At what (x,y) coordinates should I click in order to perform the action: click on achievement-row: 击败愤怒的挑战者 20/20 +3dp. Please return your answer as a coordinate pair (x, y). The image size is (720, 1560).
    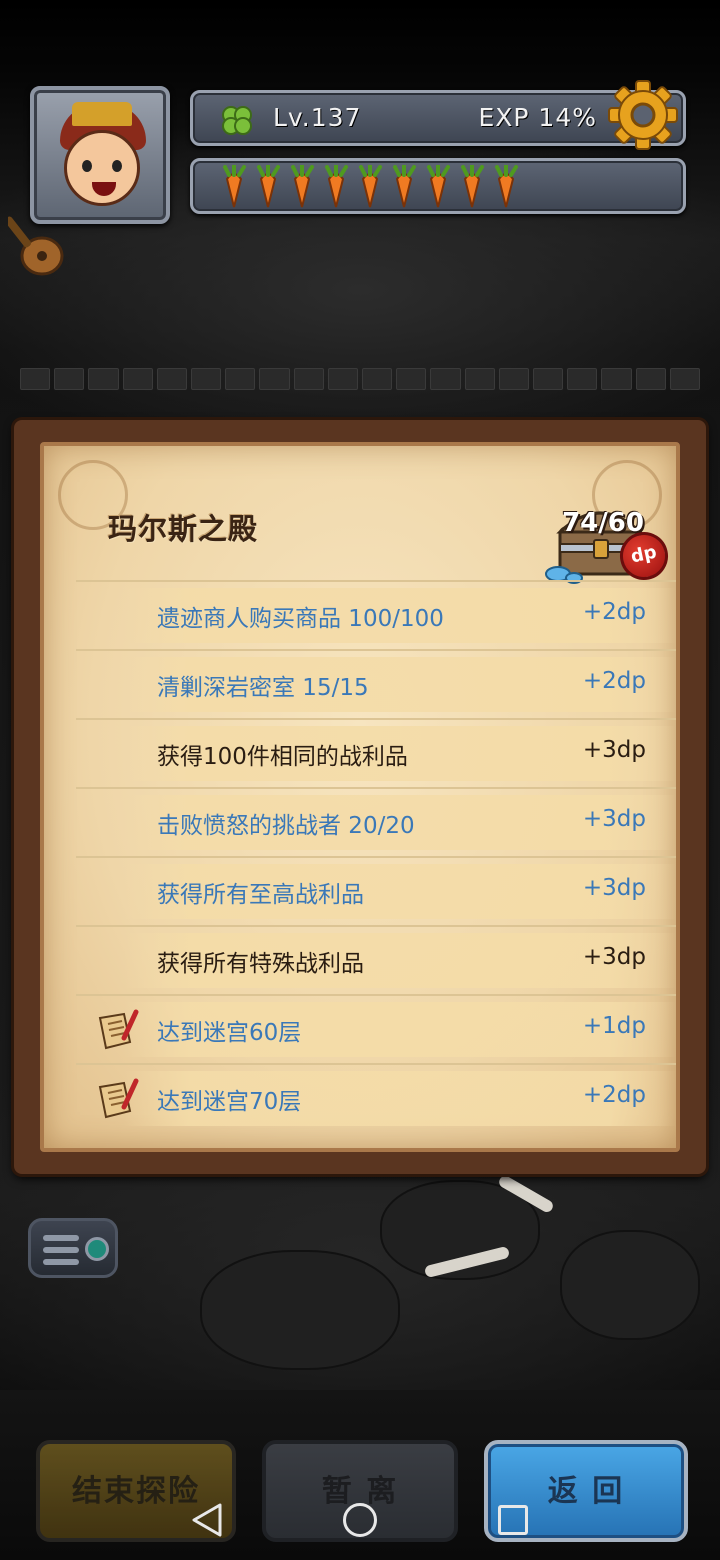
    Looking at the image, I should click on (376, 821).